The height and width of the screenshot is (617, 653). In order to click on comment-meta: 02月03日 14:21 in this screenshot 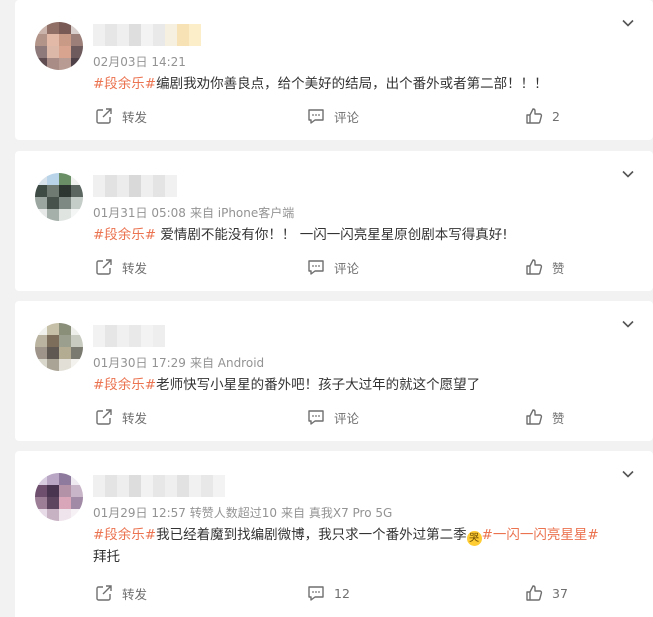, I will do `click(141, 61)`.